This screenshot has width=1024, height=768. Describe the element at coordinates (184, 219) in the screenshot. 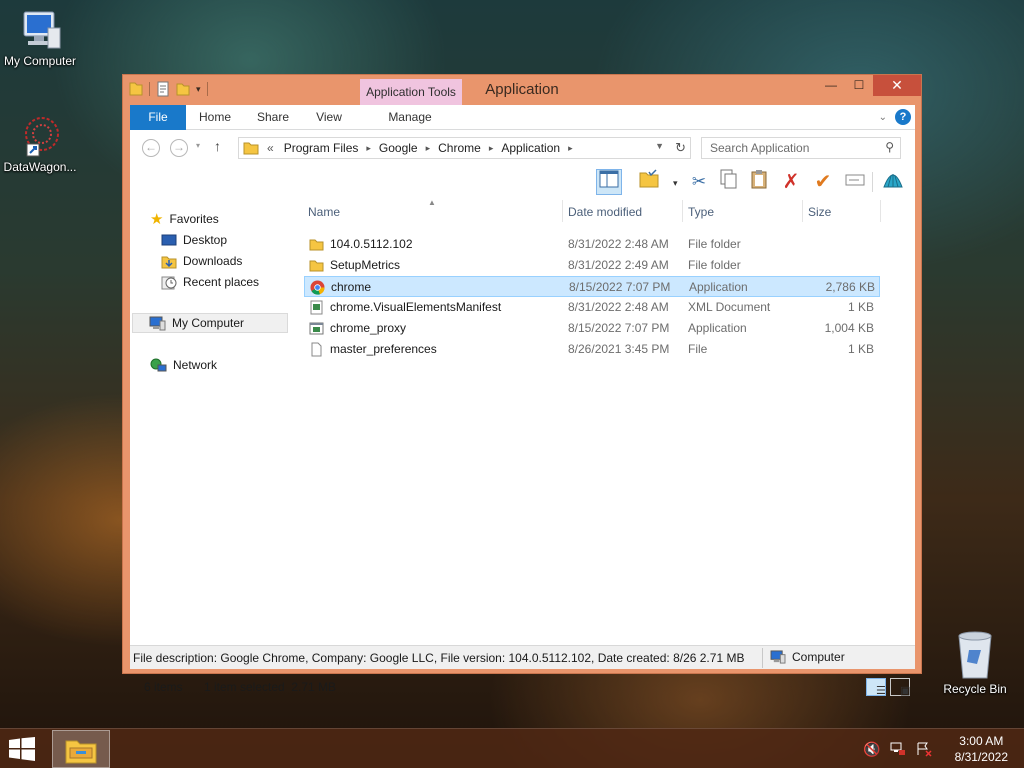

I see `nav-favorites: ★ Favorites` at that location.